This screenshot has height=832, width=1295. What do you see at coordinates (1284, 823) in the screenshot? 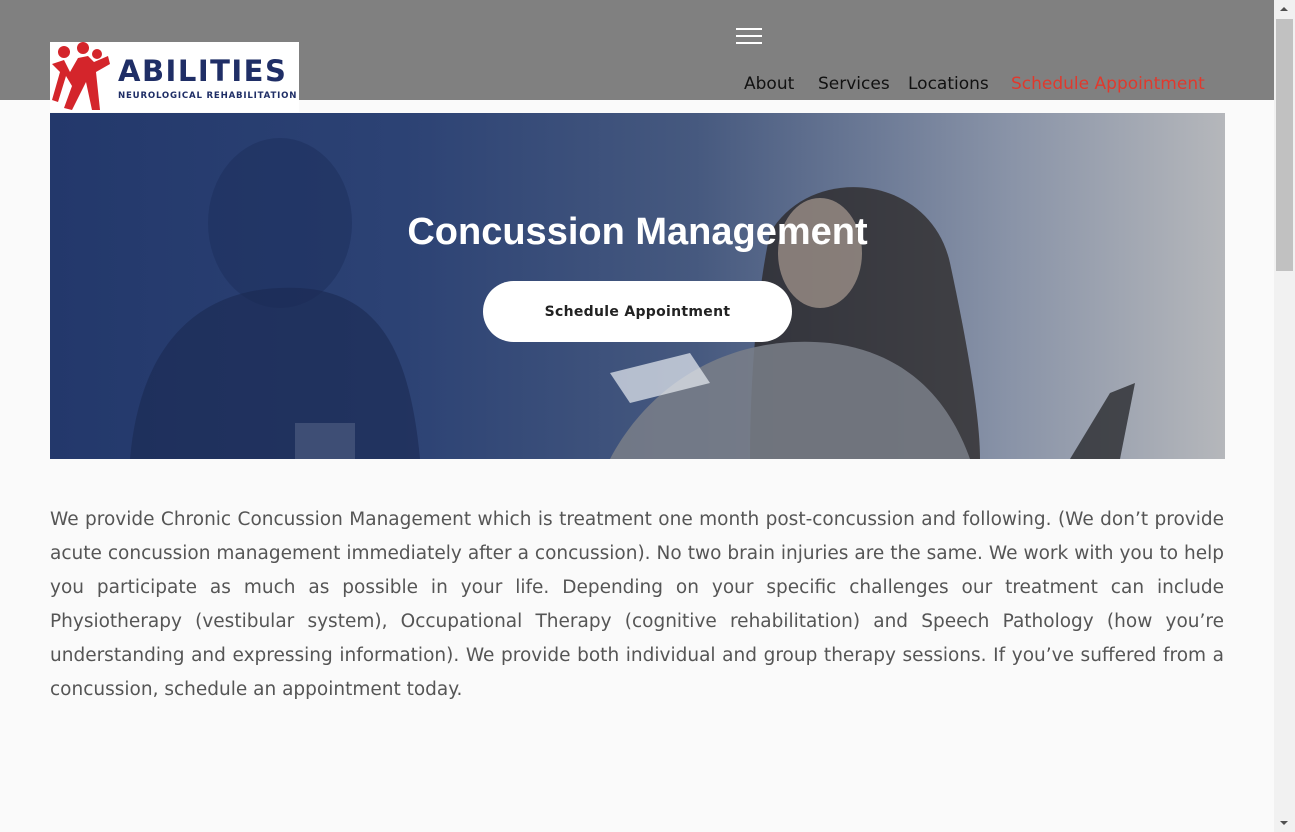
I see `arrow-down-icon` at bounding box center [1284, 823].